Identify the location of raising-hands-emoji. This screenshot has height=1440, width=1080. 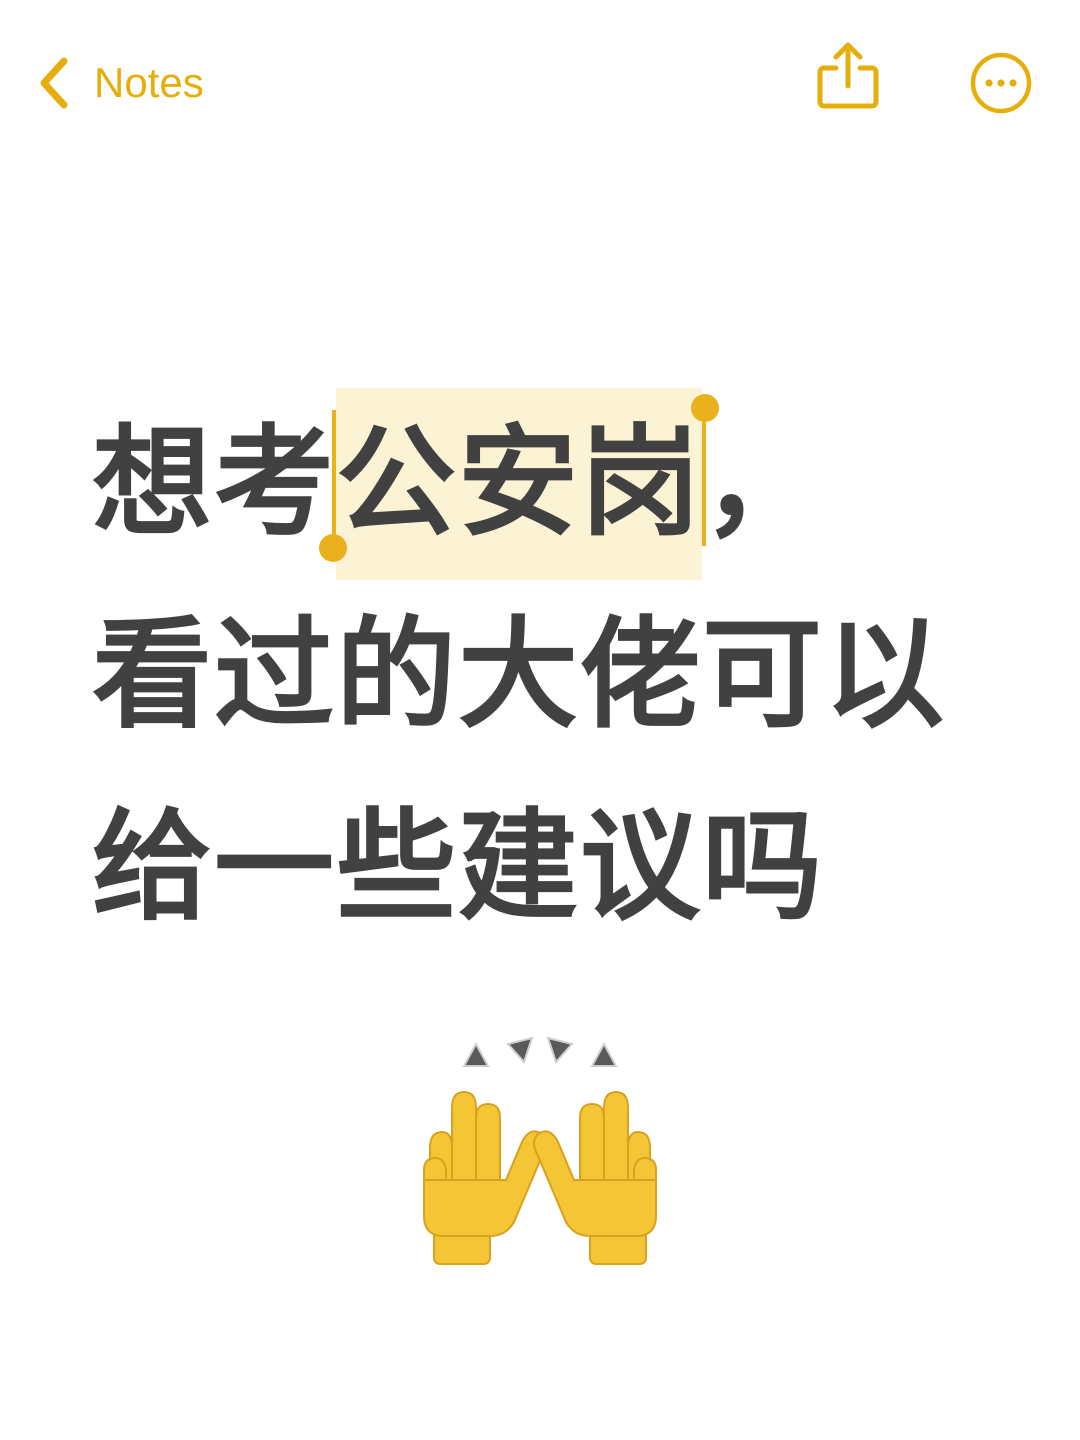
(540, 1155).